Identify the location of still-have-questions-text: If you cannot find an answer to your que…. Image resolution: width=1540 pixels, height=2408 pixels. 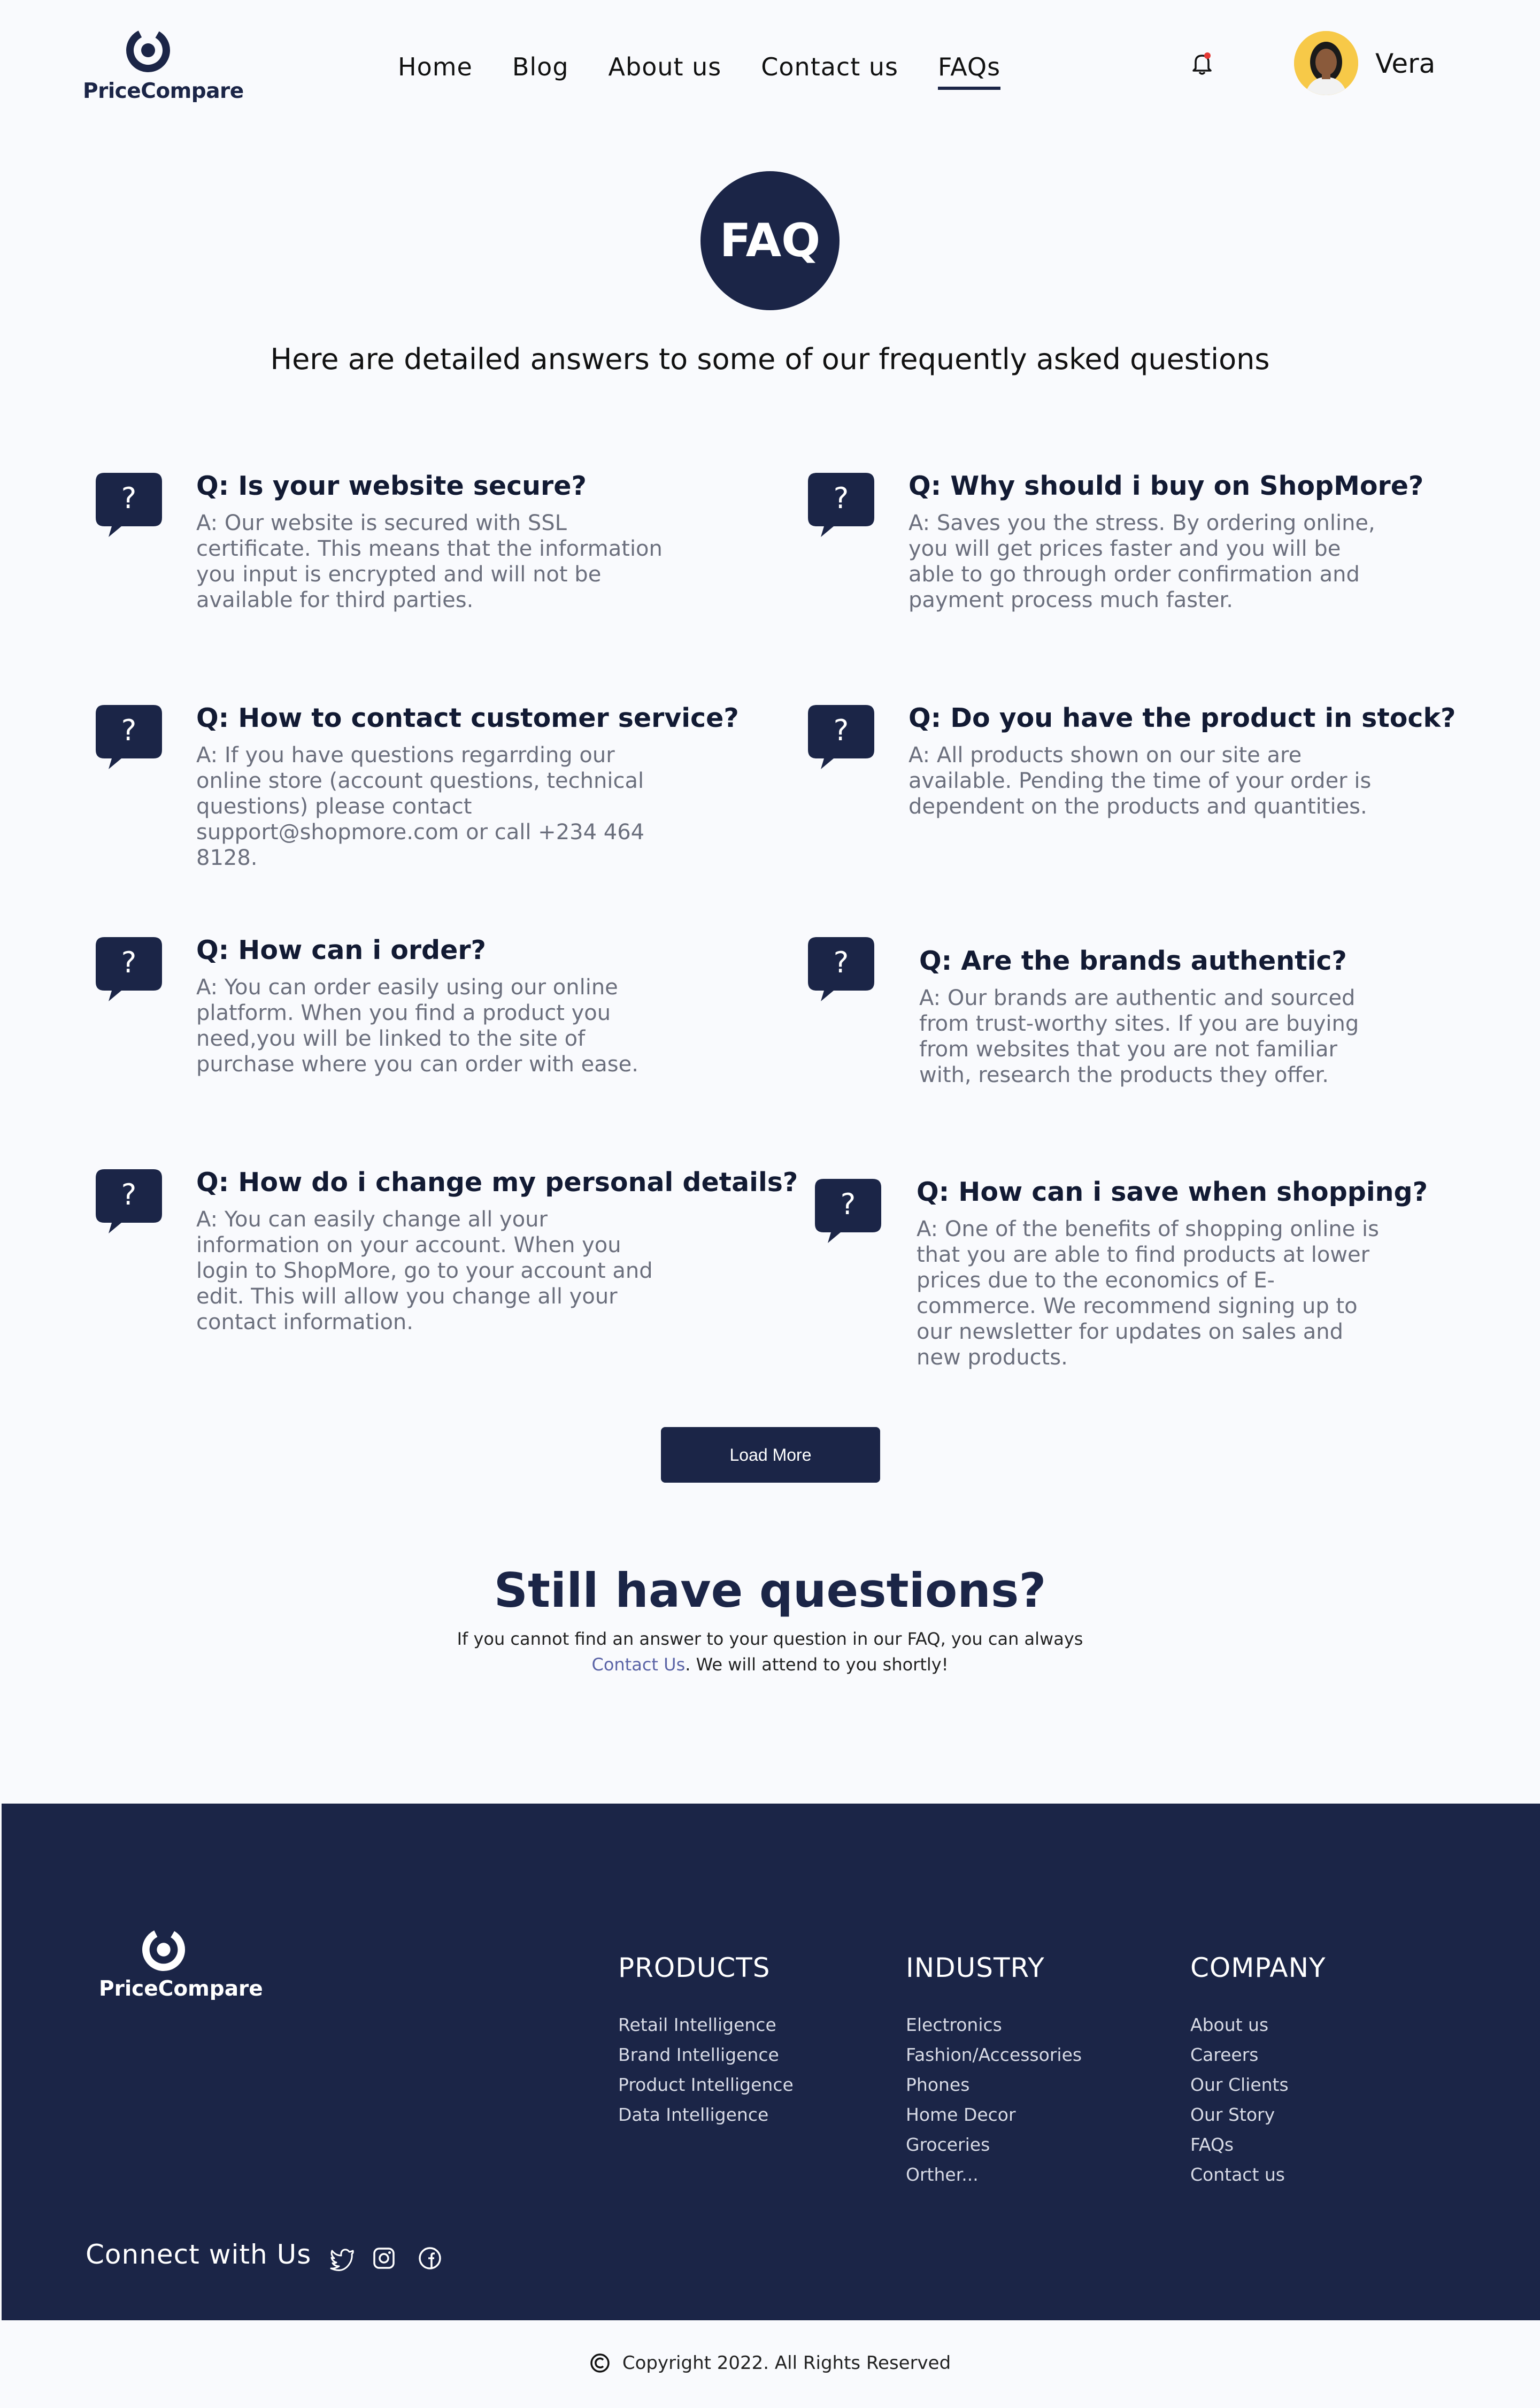
(770, 1651).